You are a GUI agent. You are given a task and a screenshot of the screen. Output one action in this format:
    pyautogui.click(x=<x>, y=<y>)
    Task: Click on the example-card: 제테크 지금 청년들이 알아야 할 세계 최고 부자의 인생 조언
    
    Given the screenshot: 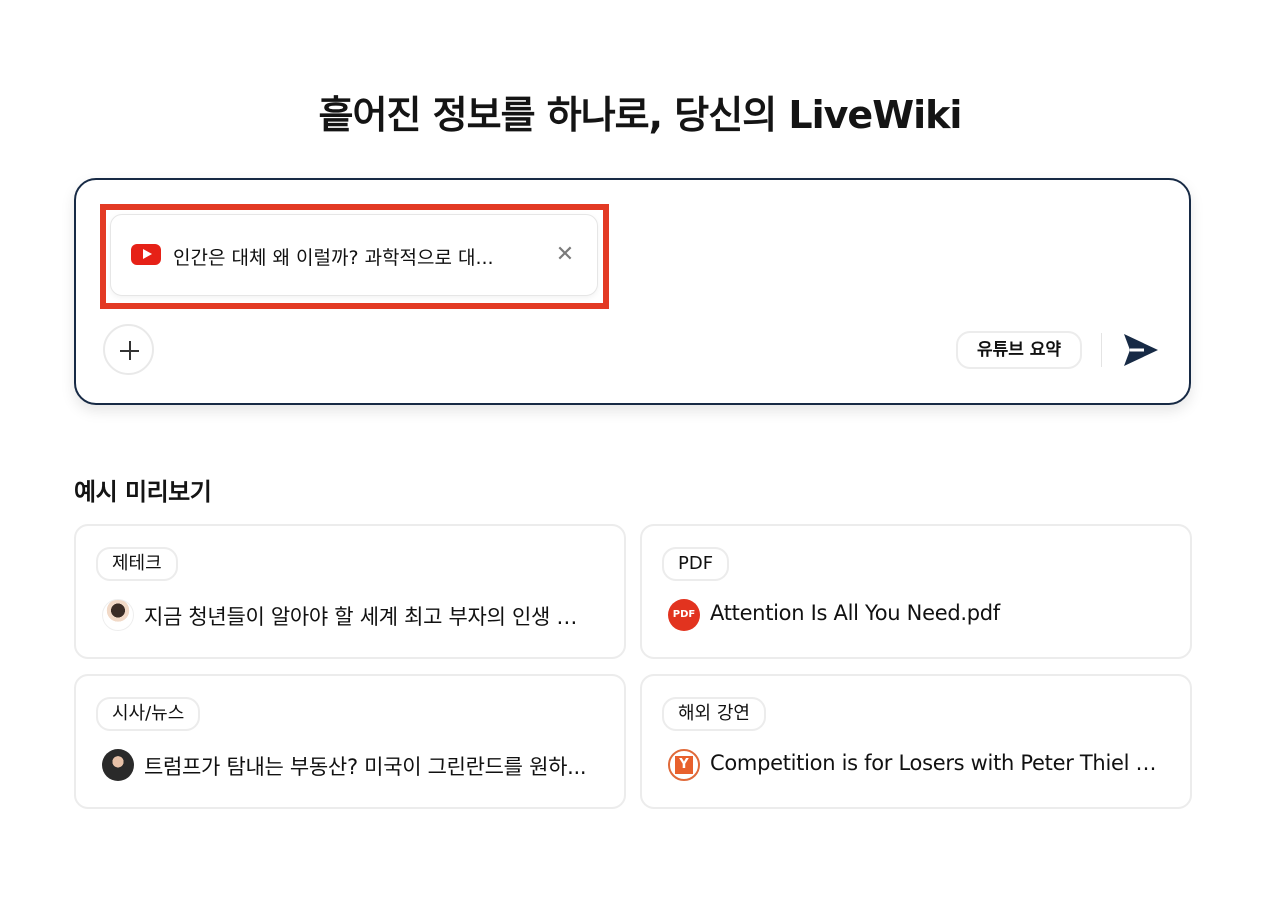 What is the action you would take?
    pyautogui.click(x=350, y=591)
    